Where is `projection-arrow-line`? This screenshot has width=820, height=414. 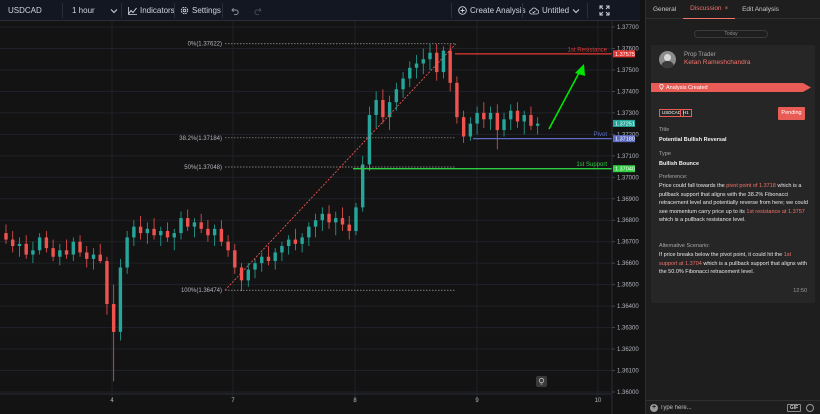 projection-arrow-line is located at coordinates (564, 100).